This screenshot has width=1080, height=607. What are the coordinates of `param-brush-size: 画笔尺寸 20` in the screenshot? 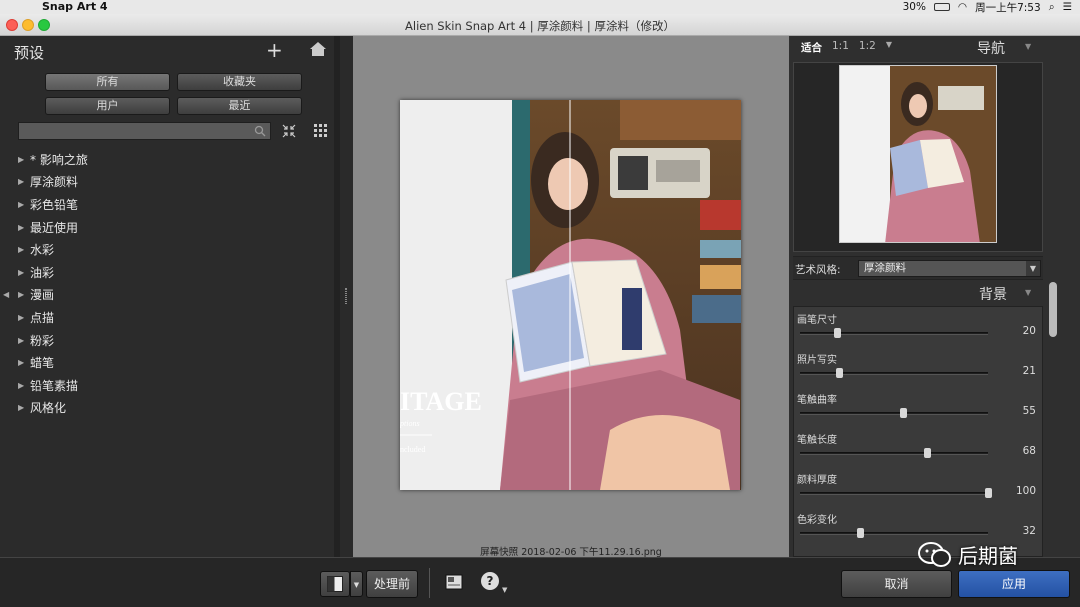 It's located at (918, 329).